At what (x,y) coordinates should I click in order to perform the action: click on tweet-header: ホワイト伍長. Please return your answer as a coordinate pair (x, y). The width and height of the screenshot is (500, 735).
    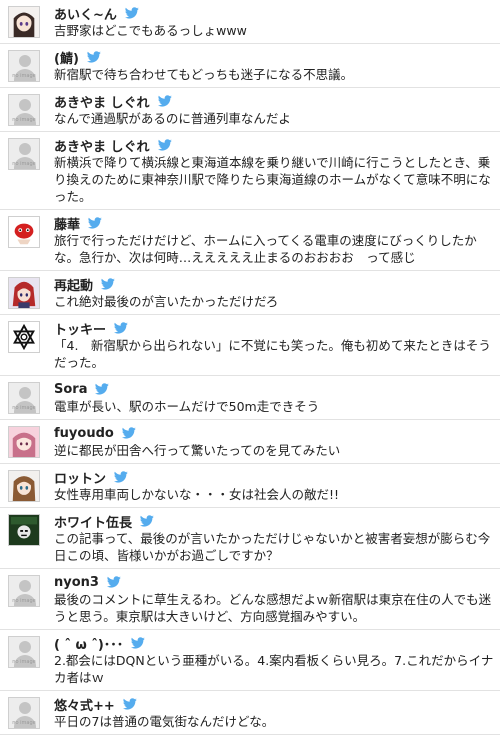
    Looking at the image, I should click on (274, 521).